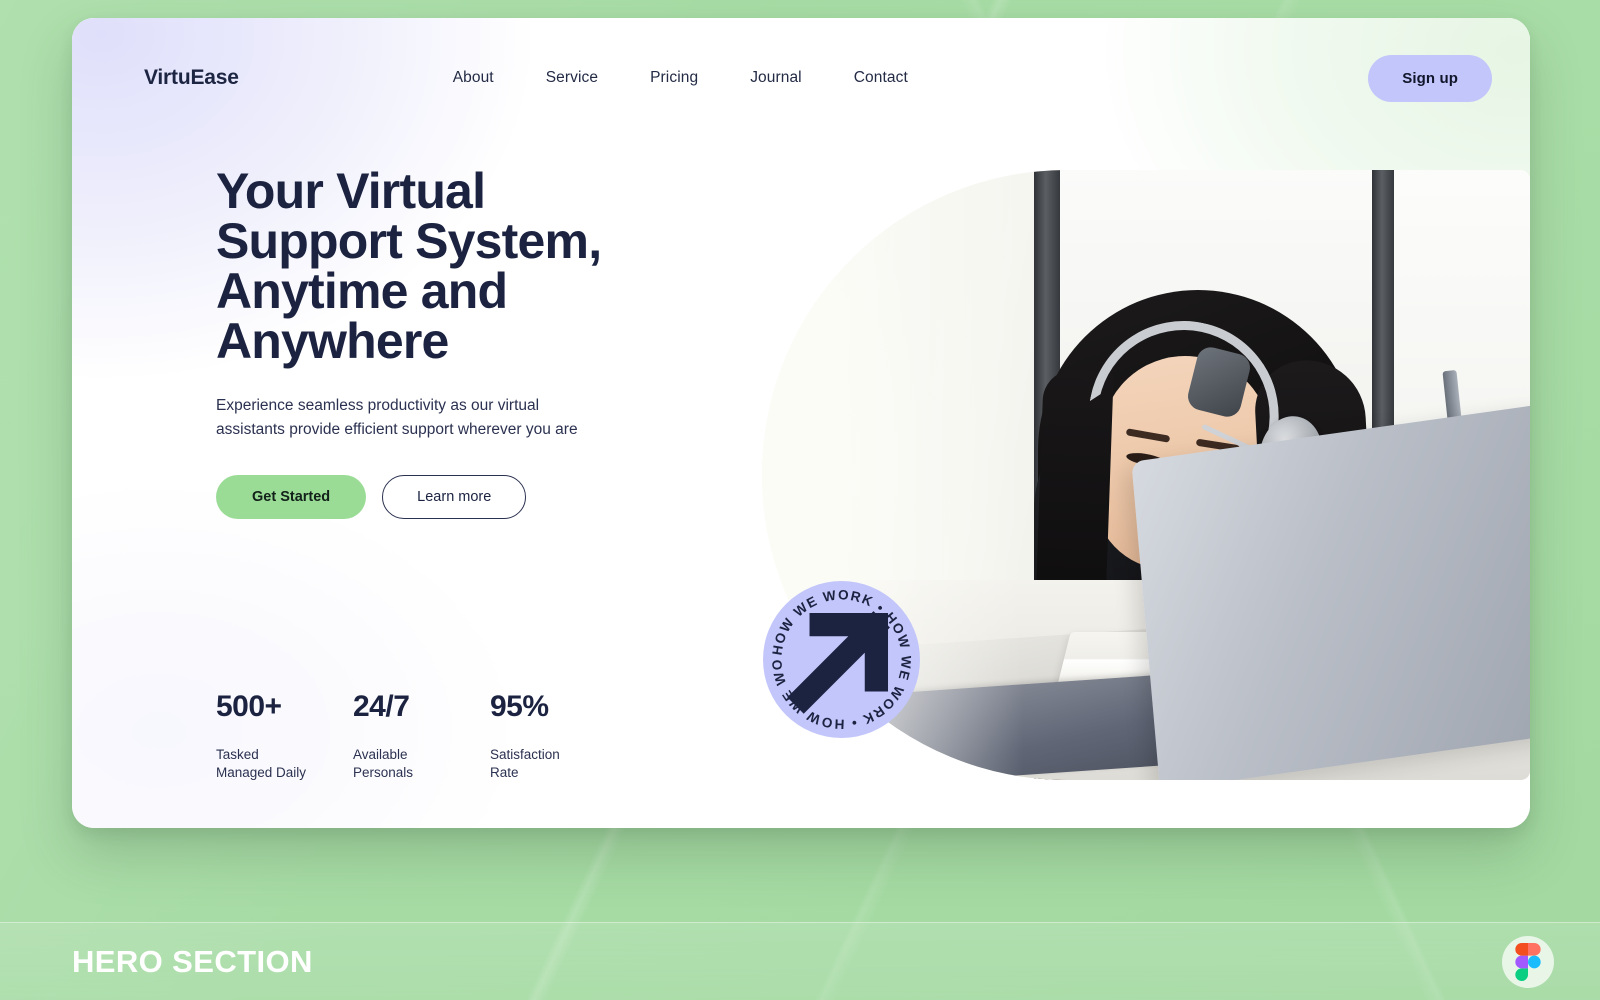 The width and height of the screenshot is (1600, 1000). I want to click on nav-links: About Service Pricing Journal Contact, so click(680, 78).